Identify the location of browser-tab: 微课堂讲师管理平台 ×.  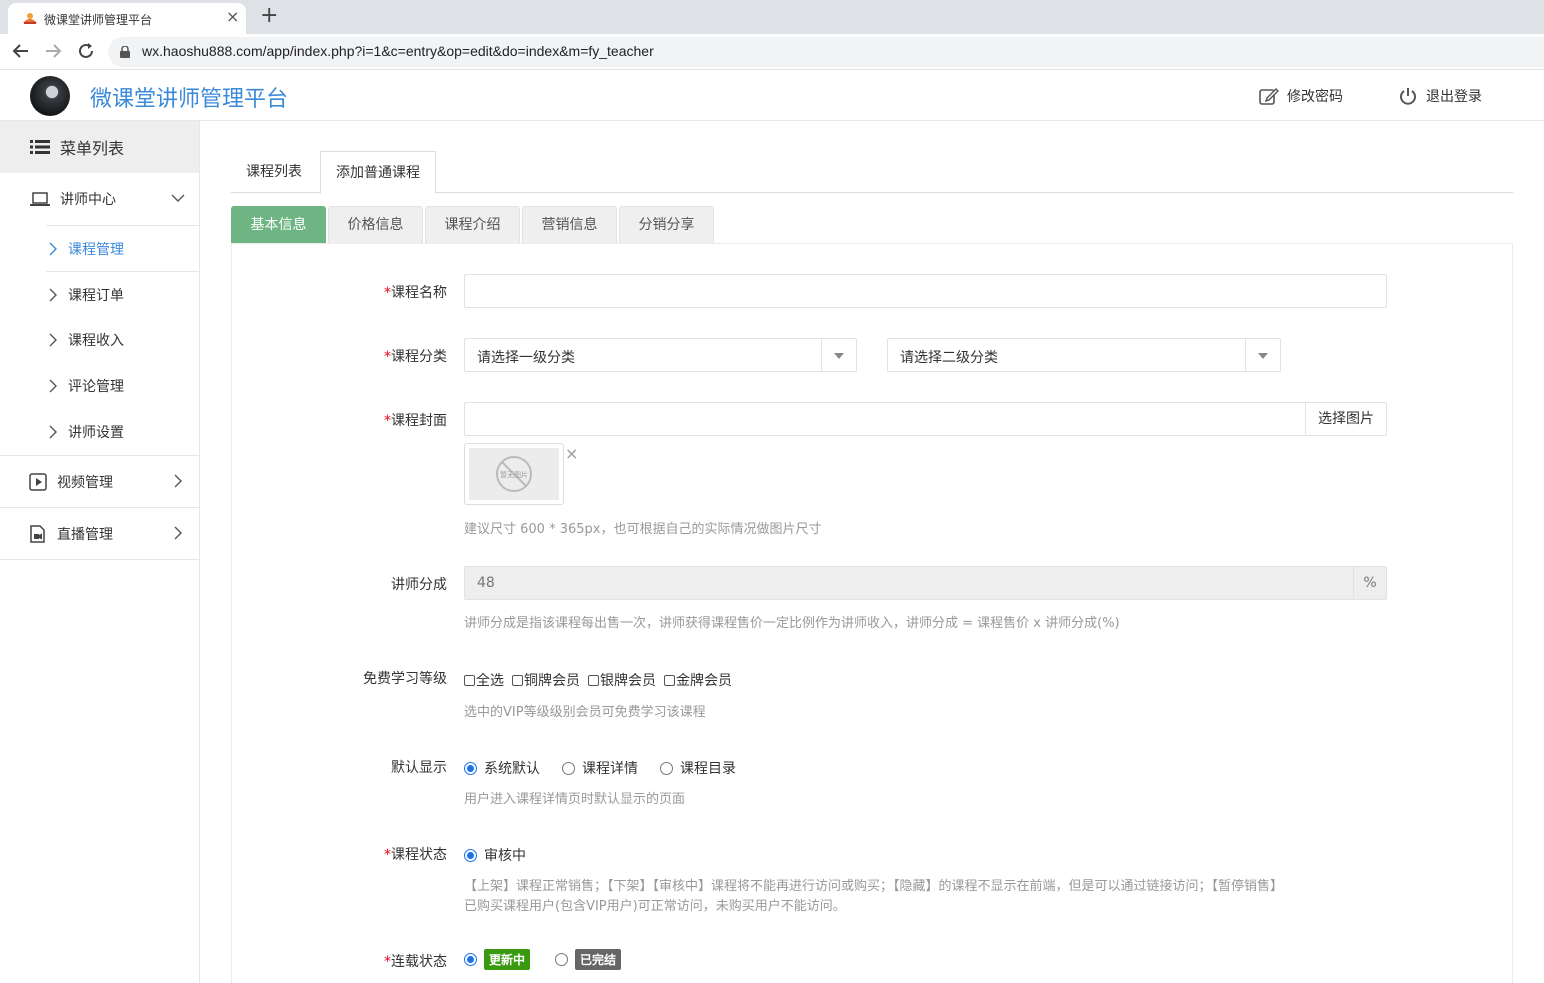
(127, 18).